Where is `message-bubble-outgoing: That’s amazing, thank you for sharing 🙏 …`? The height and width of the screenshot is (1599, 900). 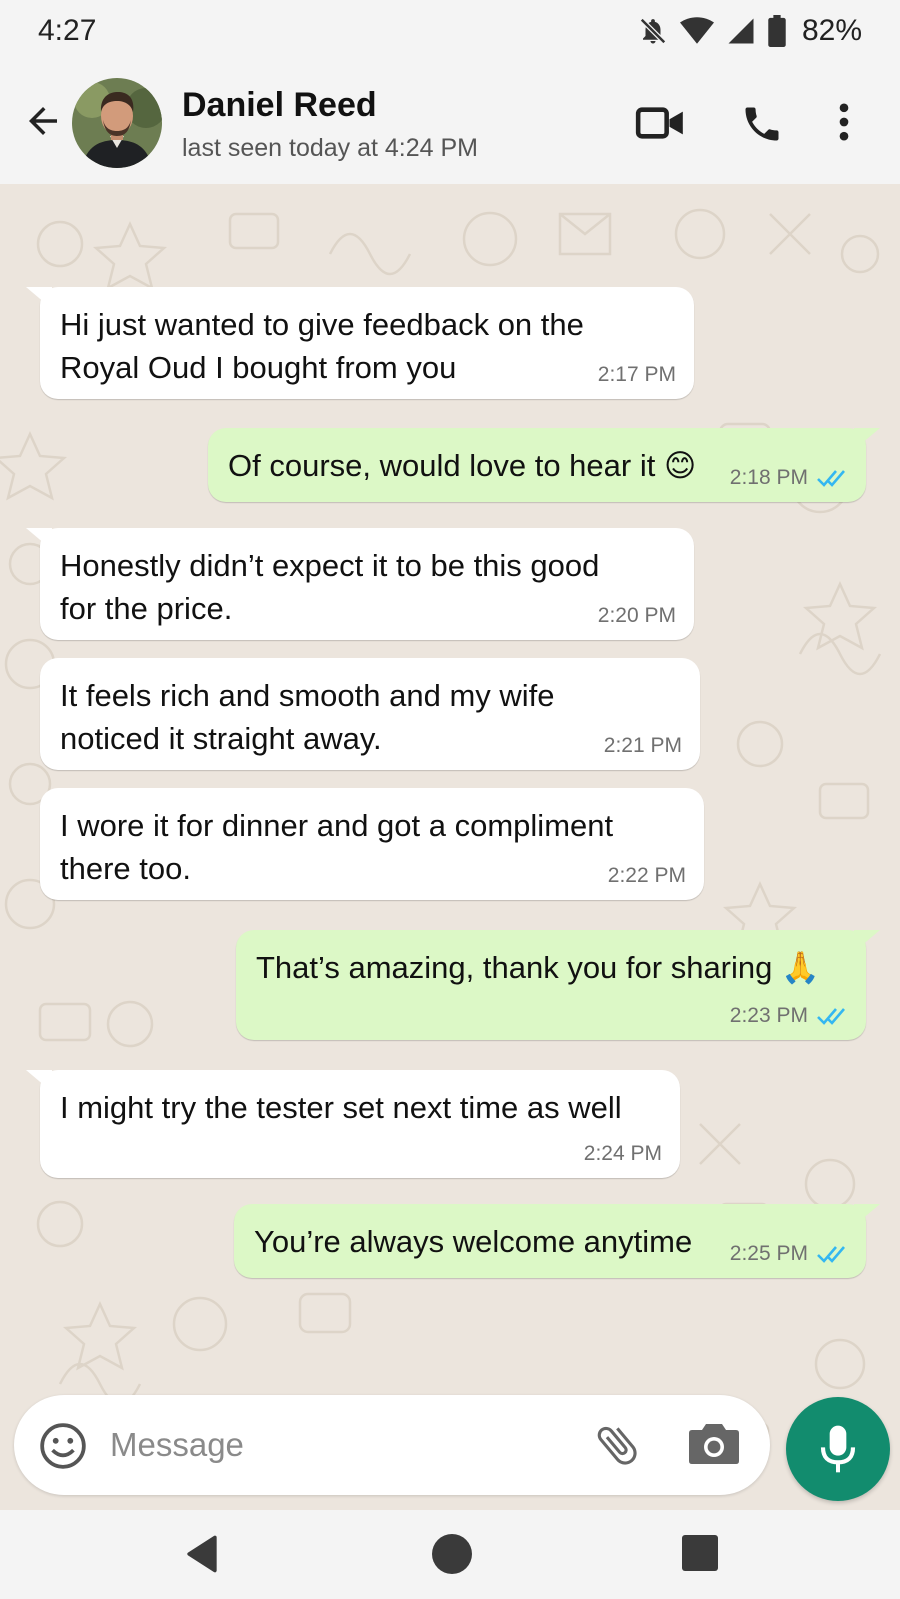
message-bubble-outgoing: That’s amazing, thank you for sharing 🙏 … is located at coordinates (558, 985).